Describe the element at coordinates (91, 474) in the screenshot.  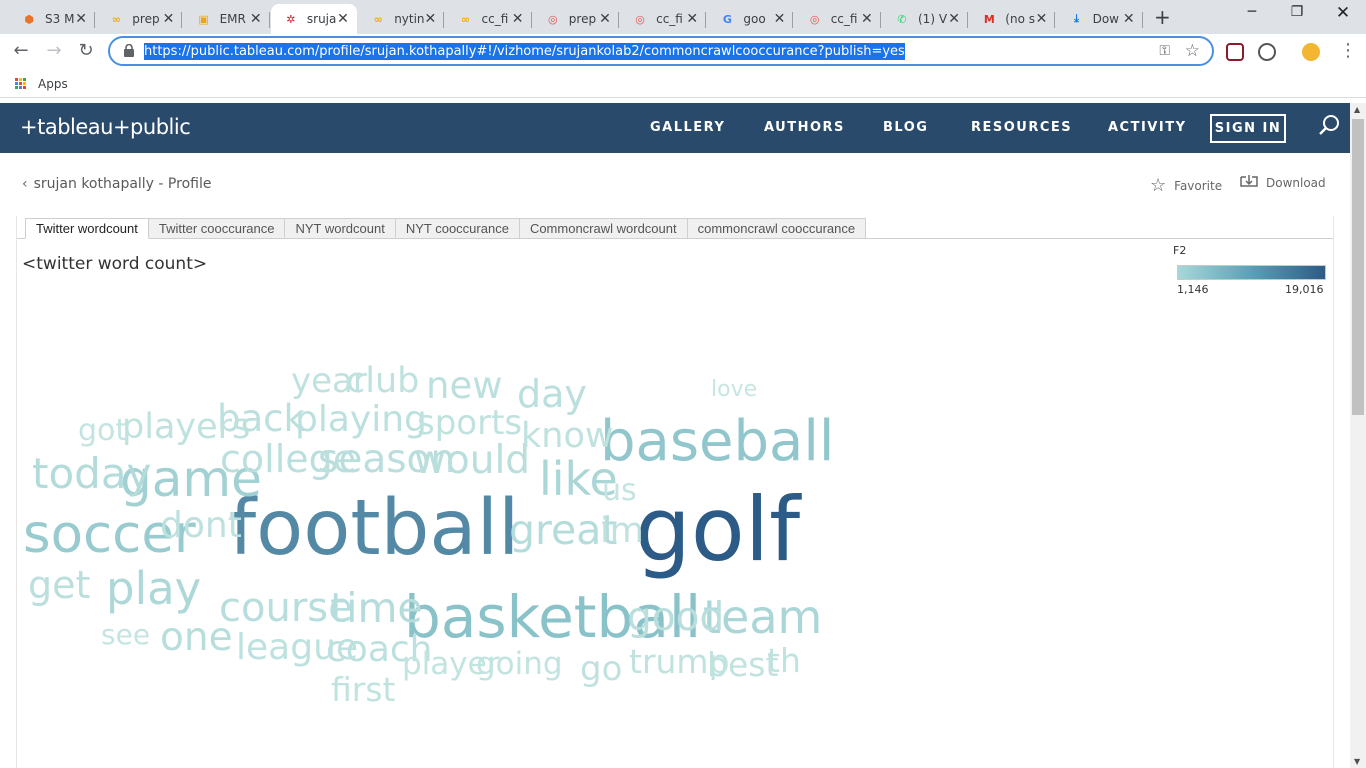
I see `word-today: today` at that location.